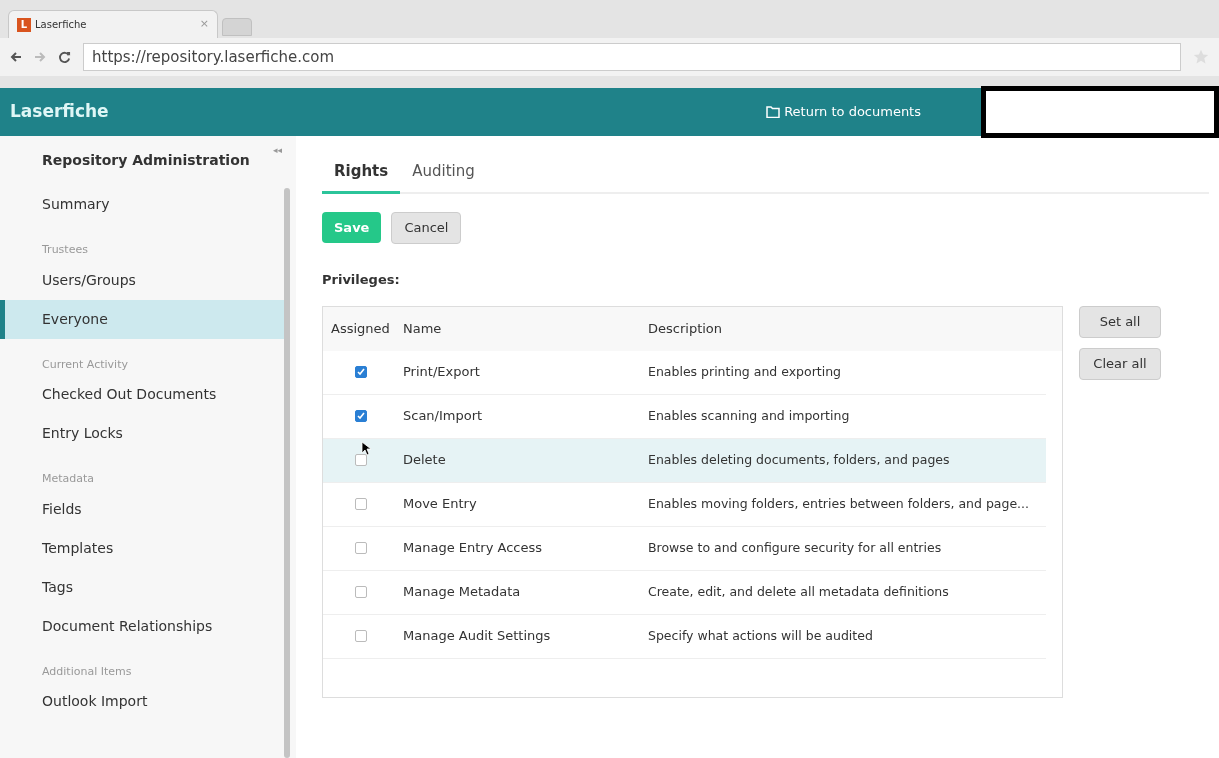 The image size is (1219, 758). I want to click on tab: Rights, so click(361, 175).